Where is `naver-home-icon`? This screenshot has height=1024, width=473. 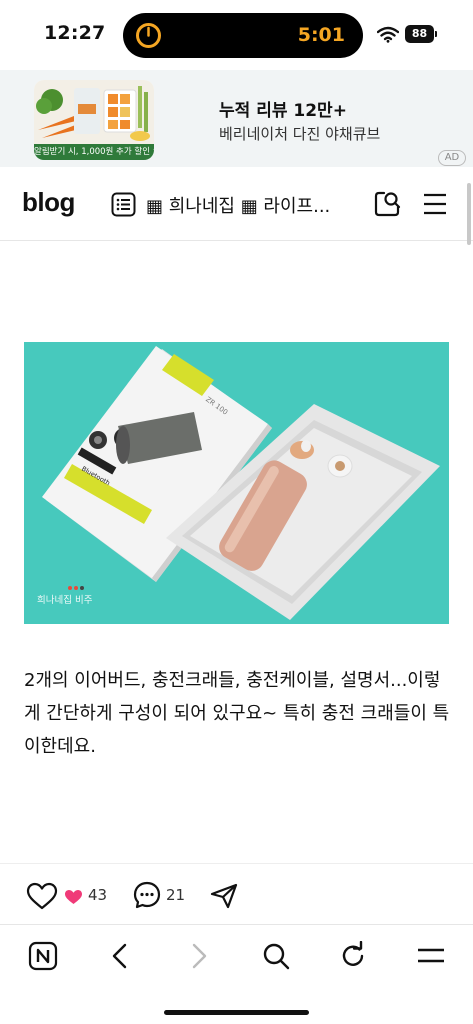
naver-home-icon is located at coordinates (43, 956).